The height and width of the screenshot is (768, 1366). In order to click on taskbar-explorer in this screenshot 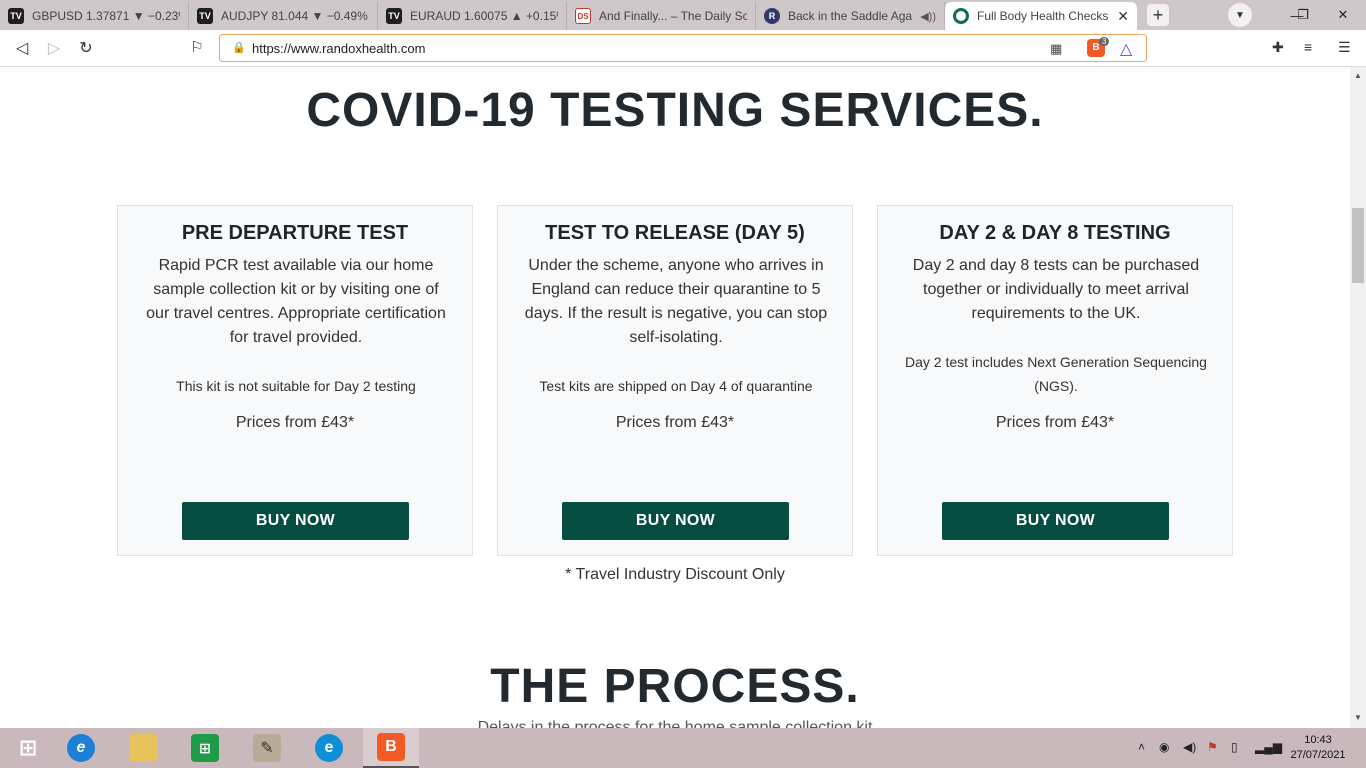, I will do `click(143, 748)`.